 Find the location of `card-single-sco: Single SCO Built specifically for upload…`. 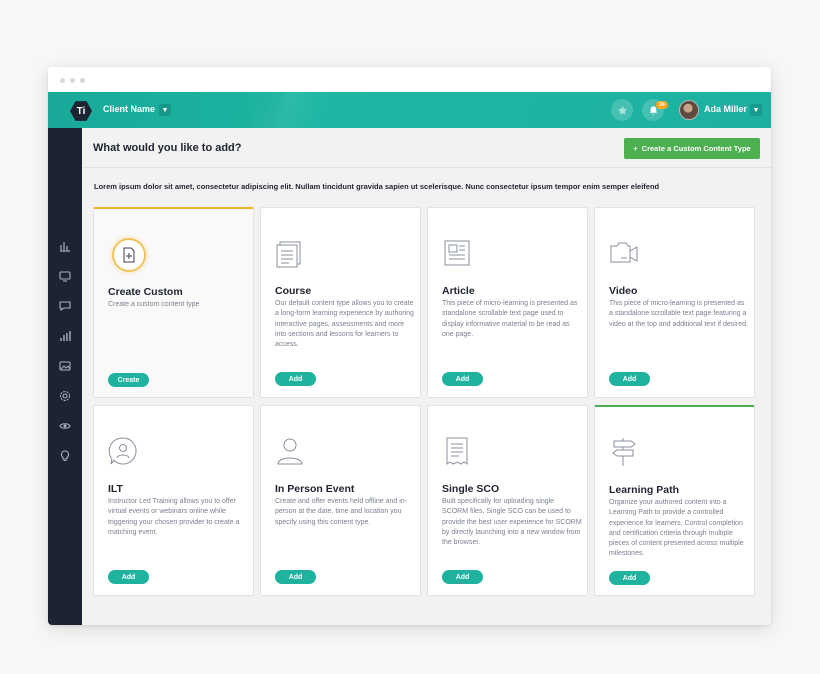

card-single-sco: Single SCO Built specifically for upload… is located at coordinates (507, 500).